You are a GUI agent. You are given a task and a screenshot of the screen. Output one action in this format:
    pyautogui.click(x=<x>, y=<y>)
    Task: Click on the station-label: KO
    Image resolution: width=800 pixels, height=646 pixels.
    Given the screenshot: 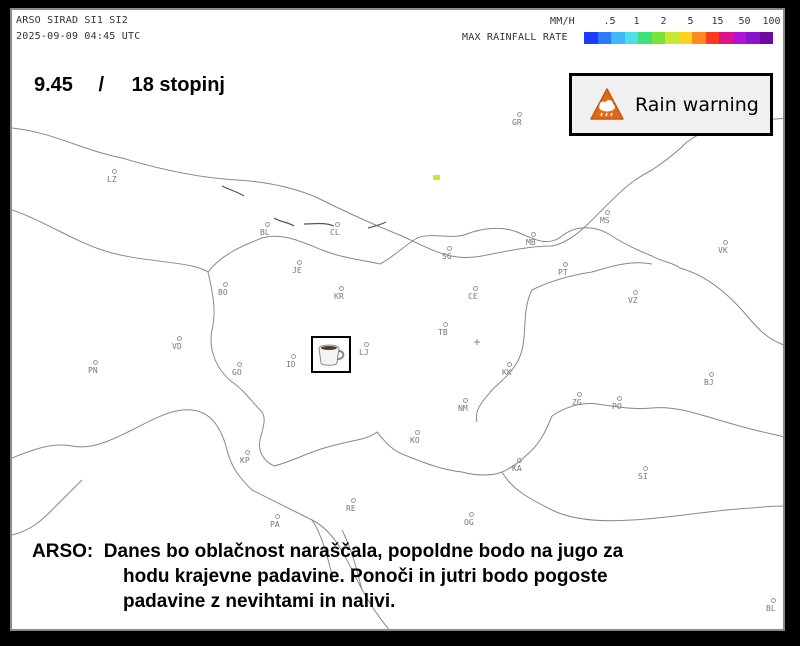 What is the action you would take?
    pyautogui.click(x=415, y=440)
    